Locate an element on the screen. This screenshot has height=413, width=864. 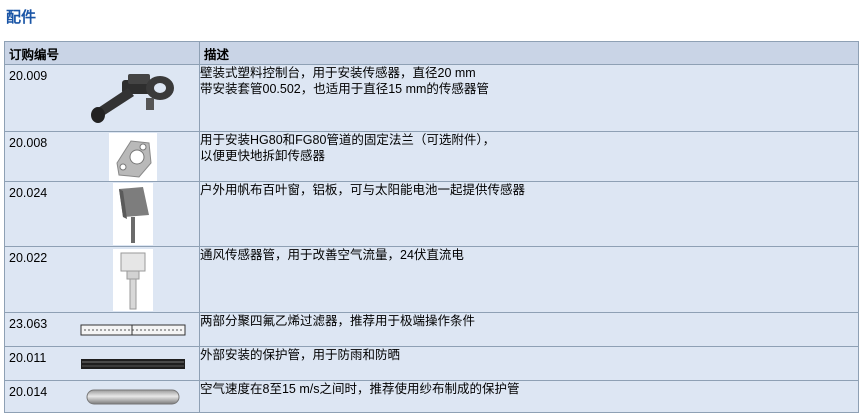
description-line: 用于安装HG80和FG80管道的固定法兰（可选附件）， is located at coordinates (348, 140).